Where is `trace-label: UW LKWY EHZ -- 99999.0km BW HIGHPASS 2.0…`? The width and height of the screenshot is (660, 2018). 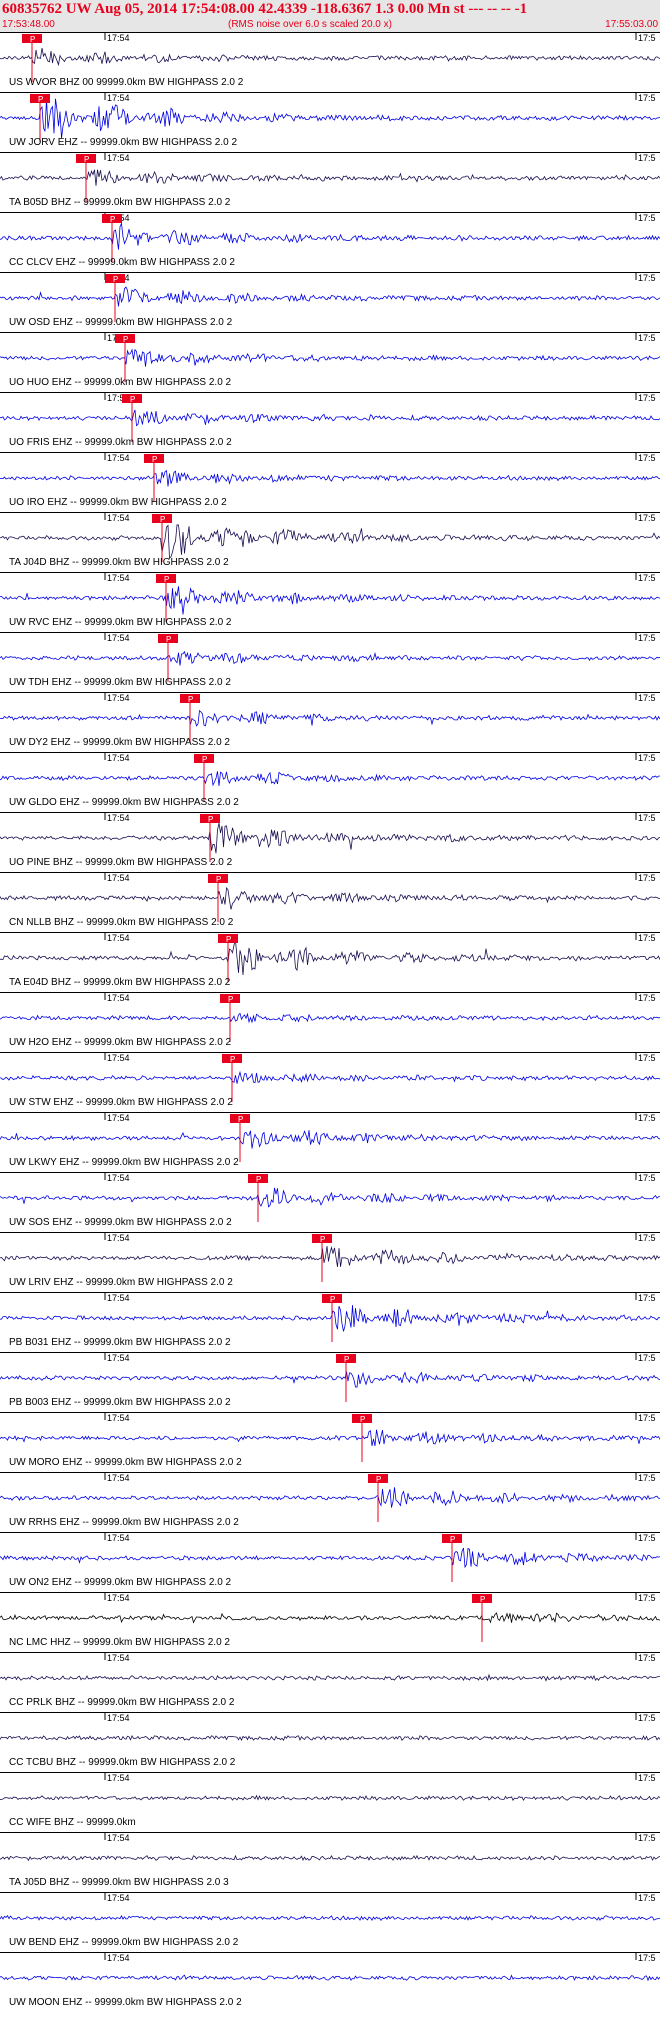 trace-label: UW LKWY EHZ -- 99999.0km BW HIGHPASS 2.0… is located at coordinates (124, 1162).